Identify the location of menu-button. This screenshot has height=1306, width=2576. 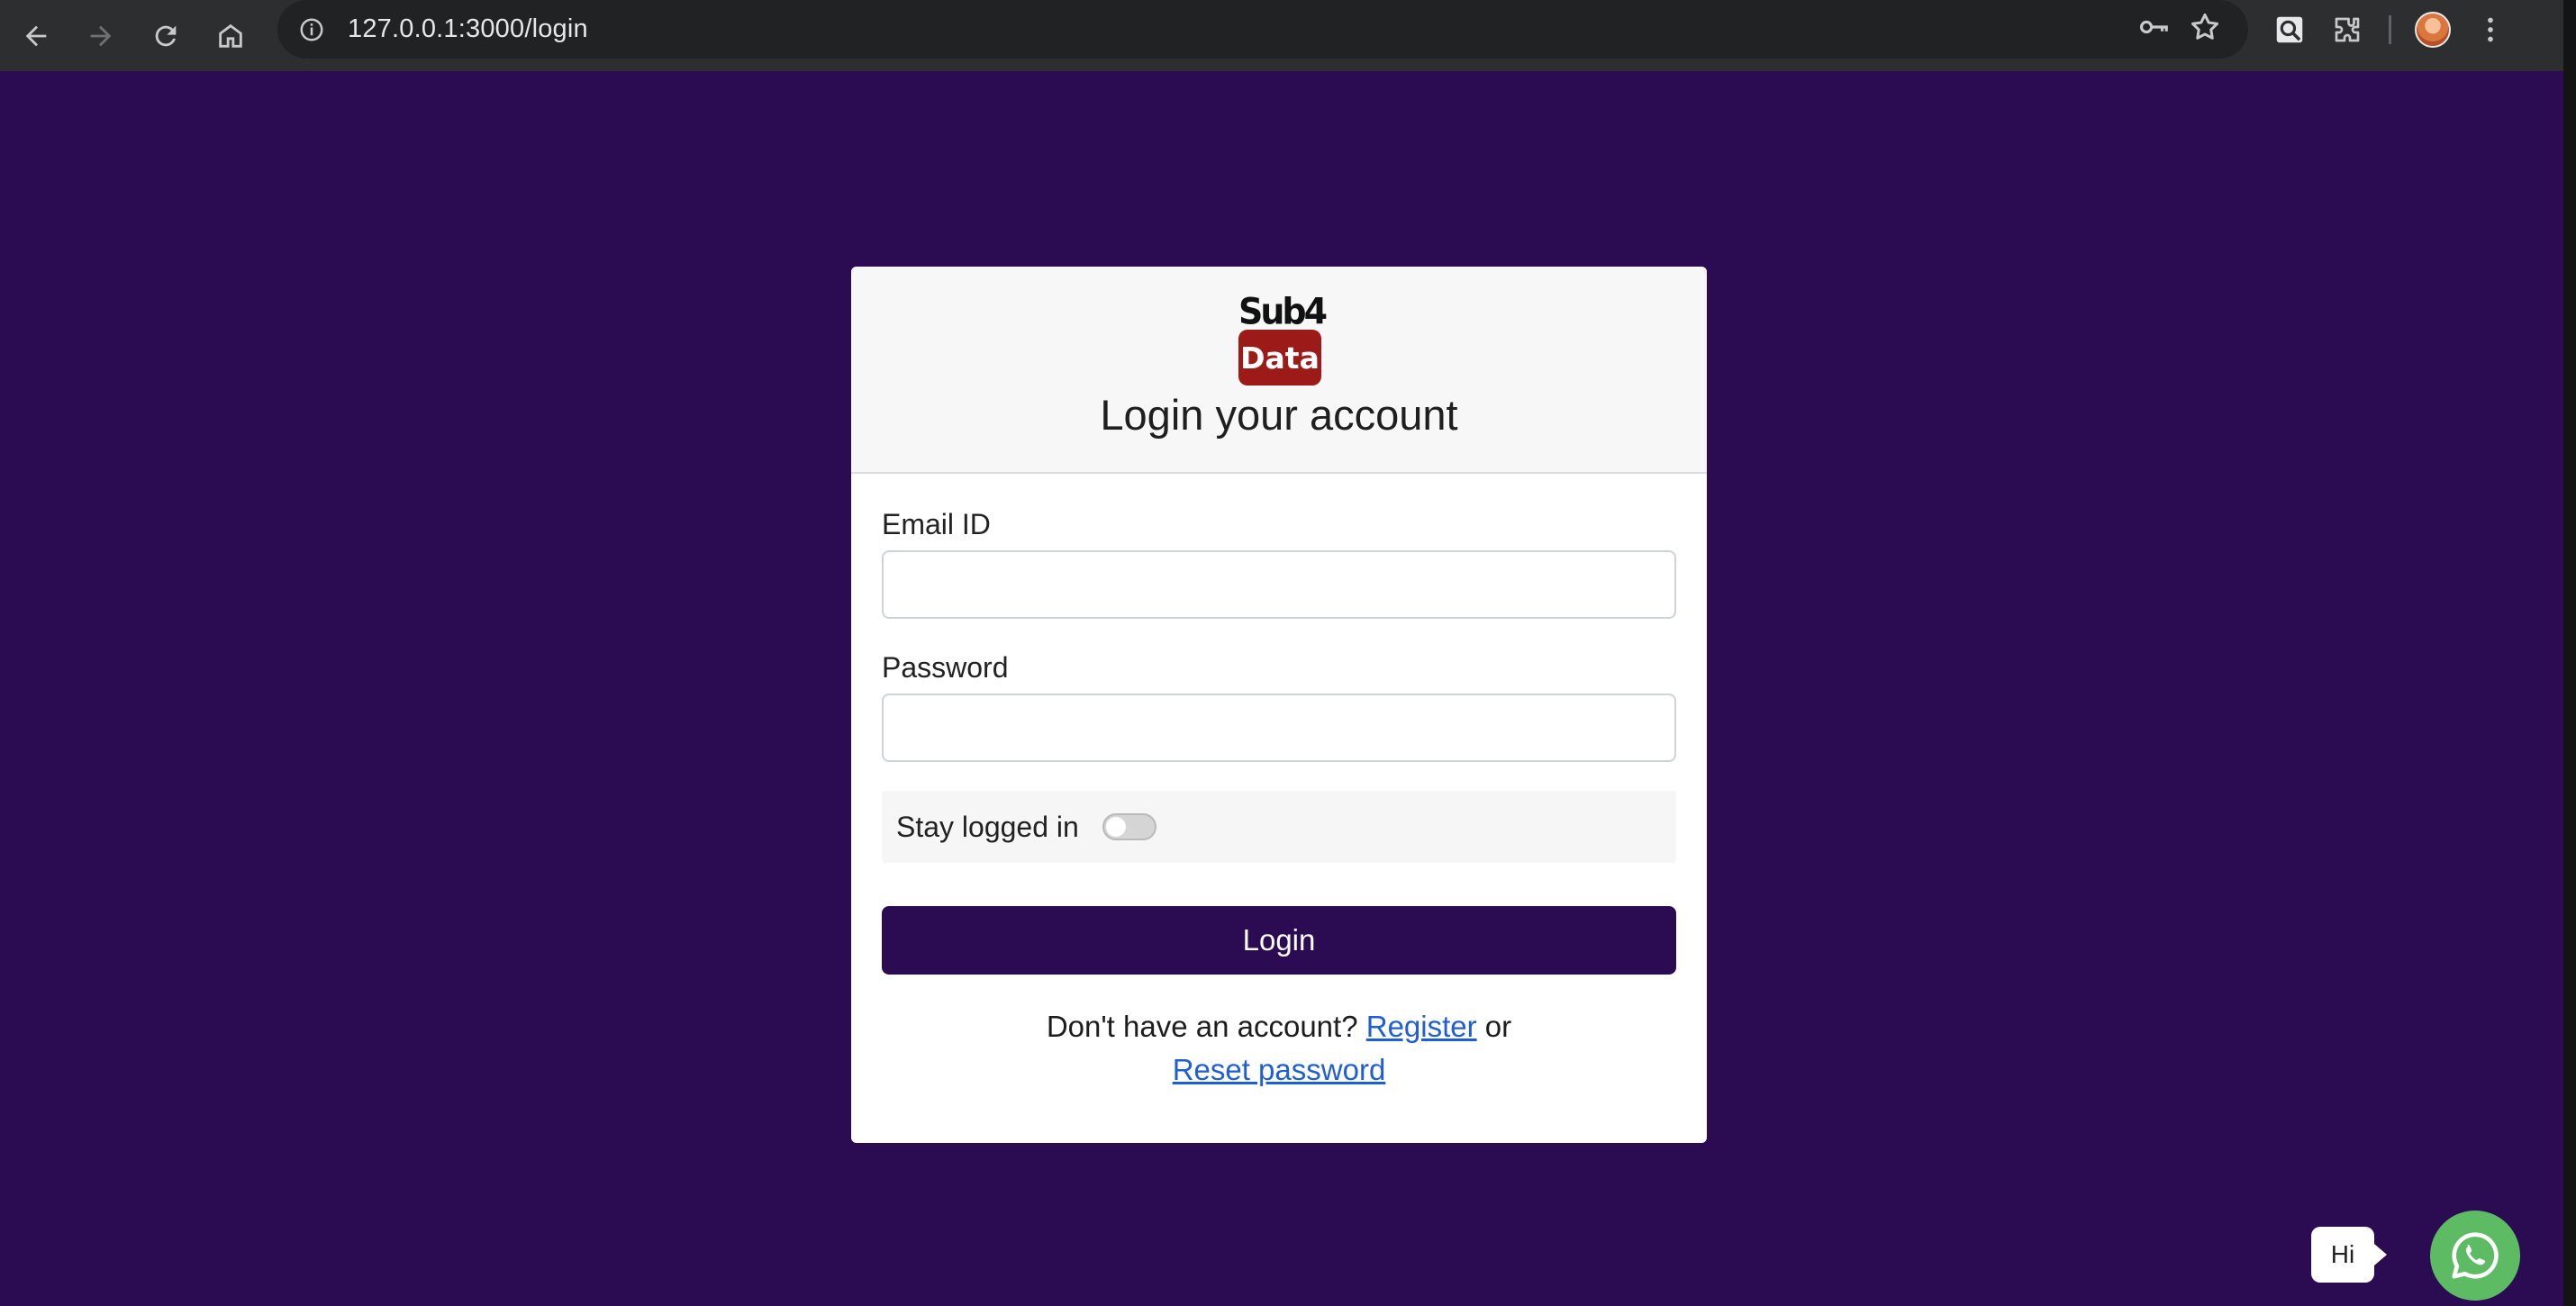
(2490, 30).